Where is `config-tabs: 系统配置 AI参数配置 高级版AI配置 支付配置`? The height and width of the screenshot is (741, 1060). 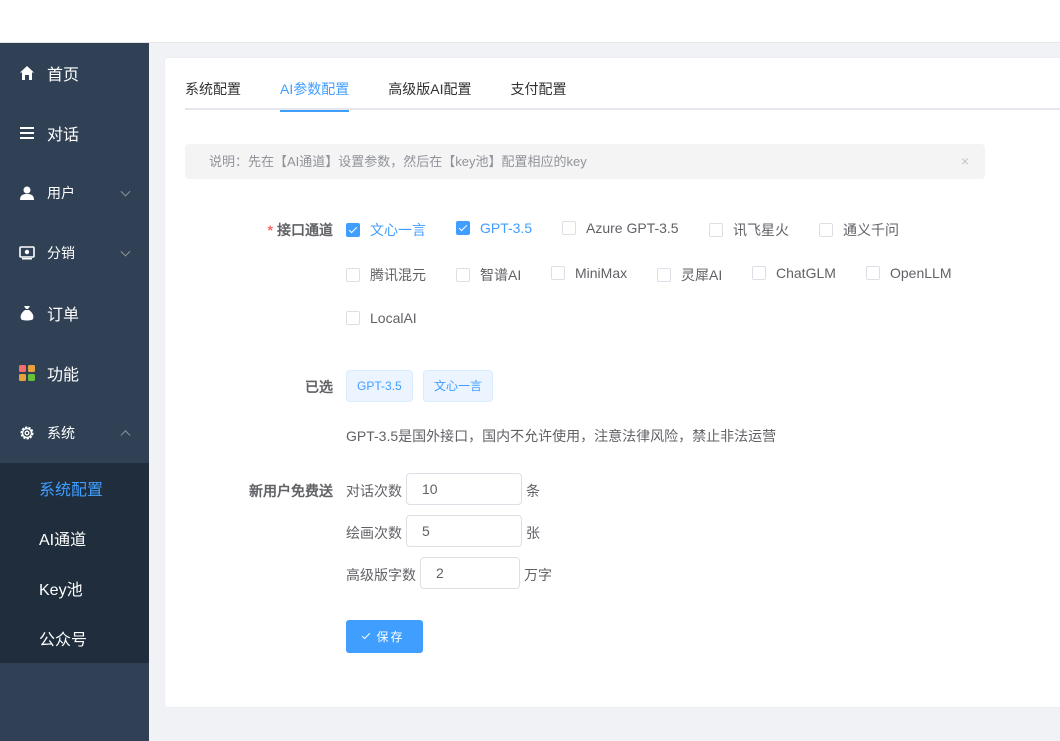
config-tabs: 系统配置 AI参数配置 高级版AI配置 支付配置 is located at coordinates (622, 92).